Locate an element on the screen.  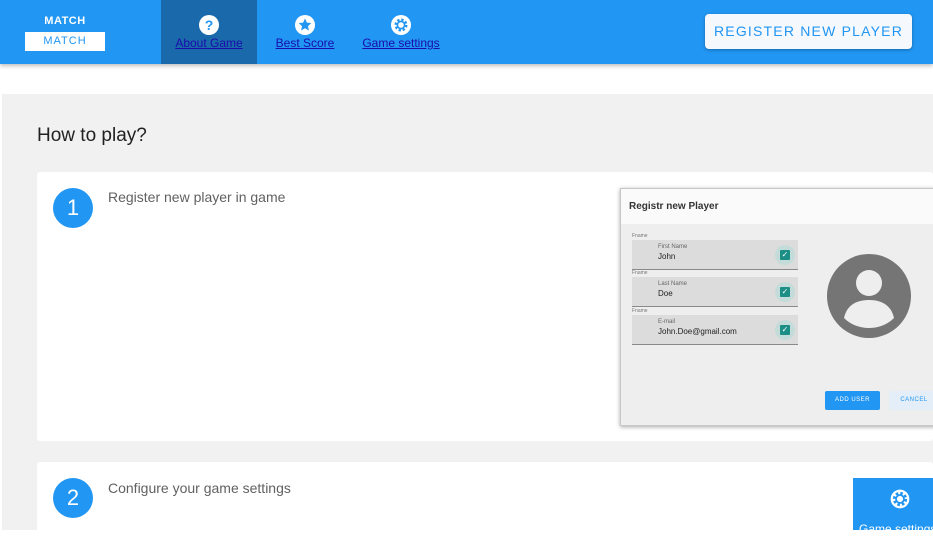
avatar-icon is located at coordinates (869, 296).